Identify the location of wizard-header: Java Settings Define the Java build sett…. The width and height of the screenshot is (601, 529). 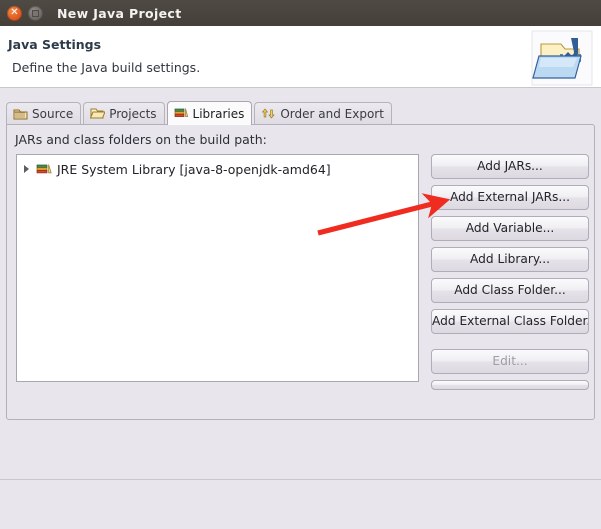
(300, 57).